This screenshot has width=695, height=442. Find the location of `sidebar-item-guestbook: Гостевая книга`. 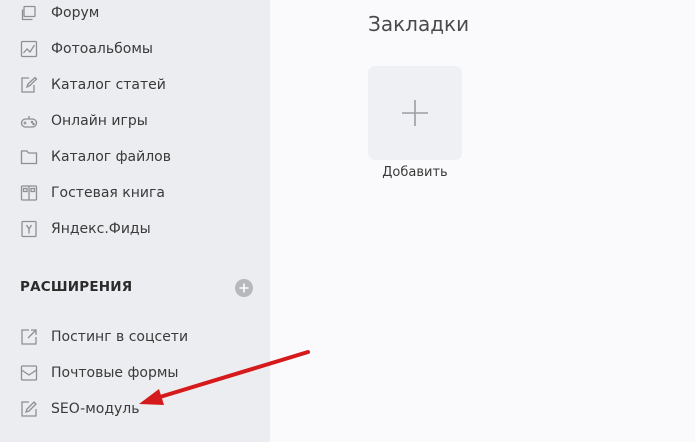

sidebar-item-guestbook: Гостевая книга is located at coordinates (92, 193).